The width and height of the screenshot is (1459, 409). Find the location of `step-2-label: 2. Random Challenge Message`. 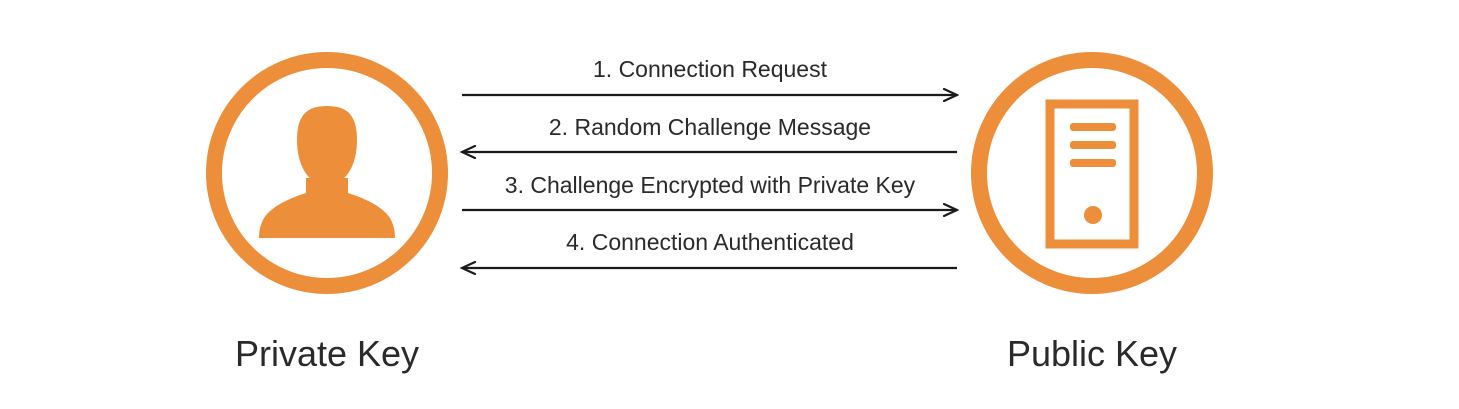

step-2-label: 2. Random Challenge Message is located at coordinates (710, 127).